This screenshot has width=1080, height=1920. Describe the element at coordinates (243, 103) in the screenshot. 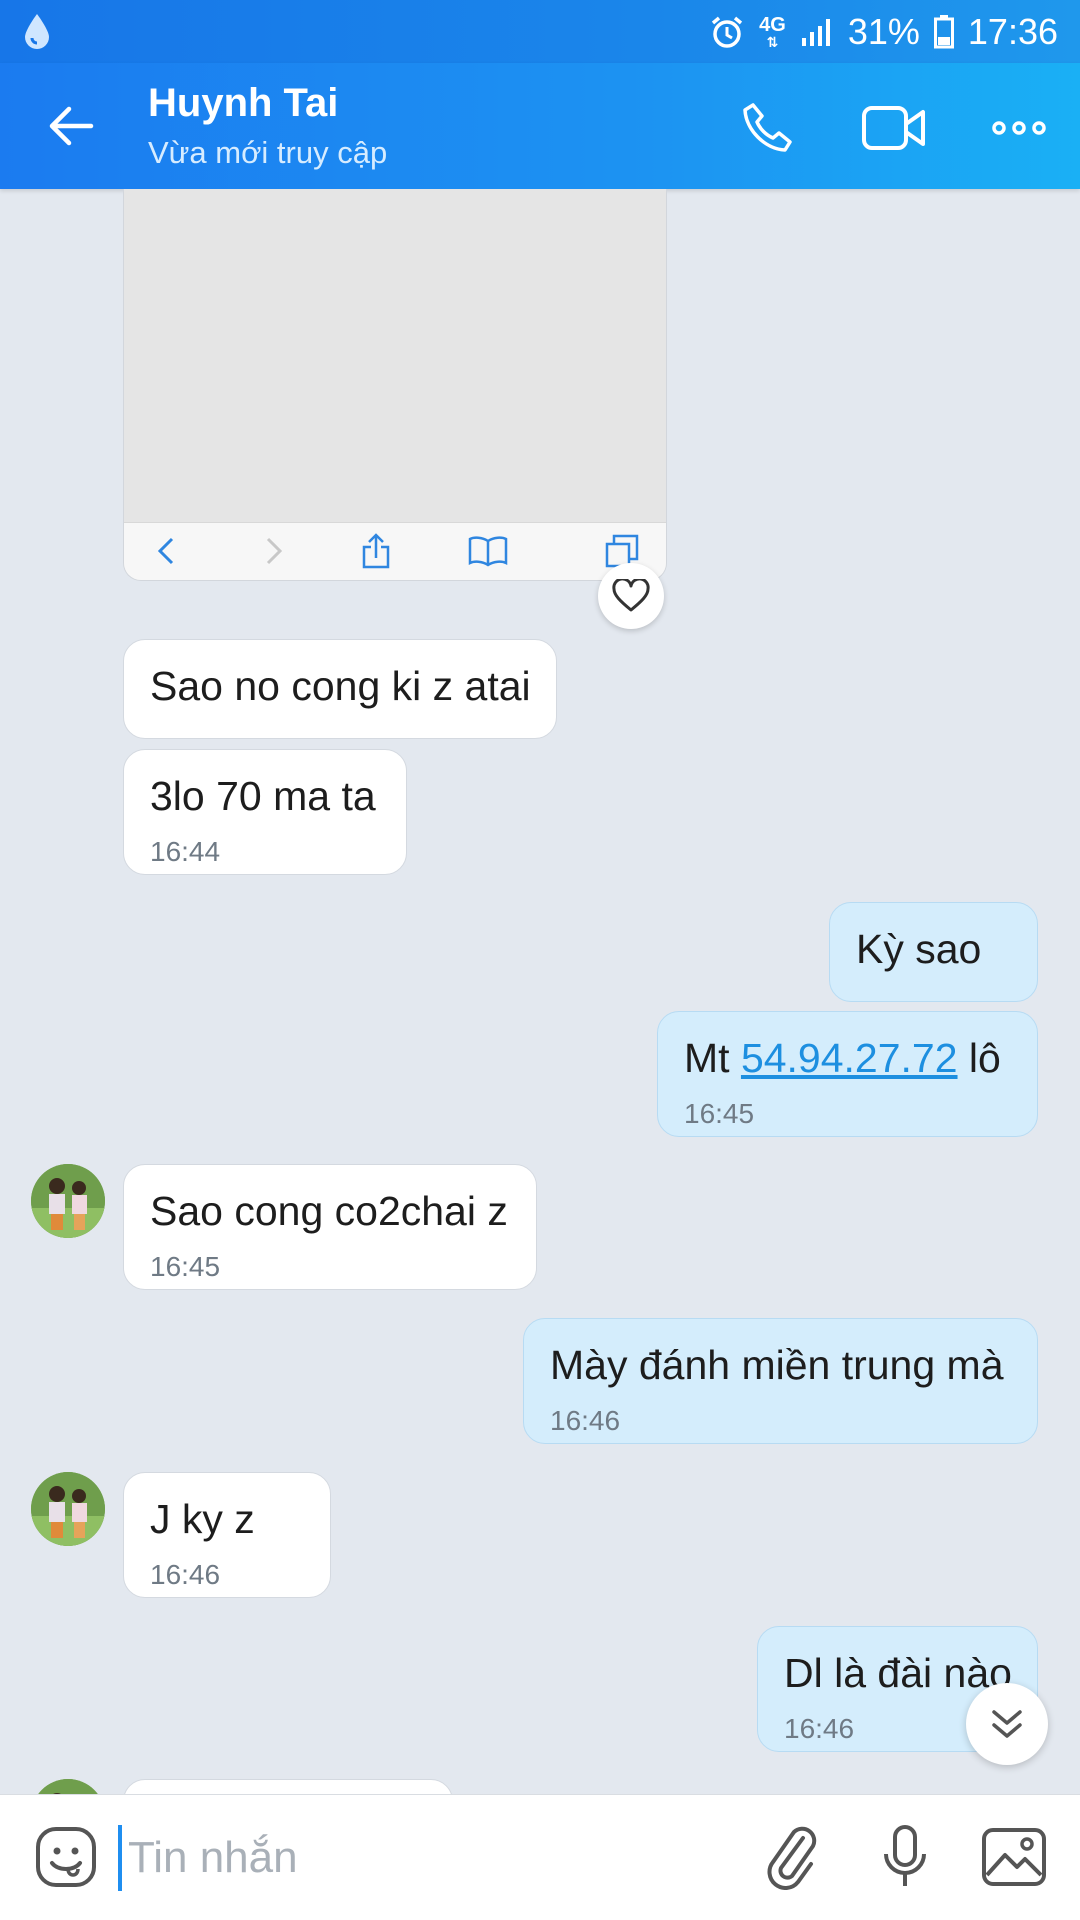

I see `contact-name: Huynh Tai` at that location.